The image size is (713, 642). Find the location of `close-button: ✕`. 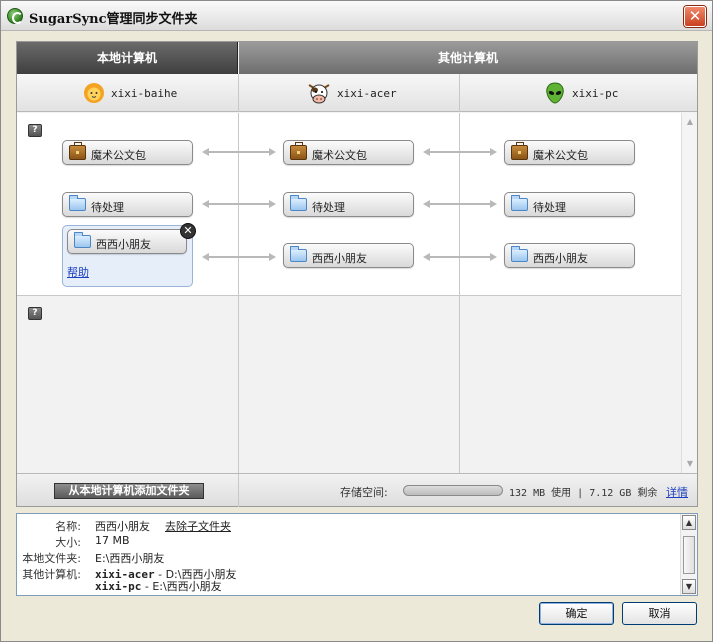

close-button: ✕ is located at coordinates (695, 16).